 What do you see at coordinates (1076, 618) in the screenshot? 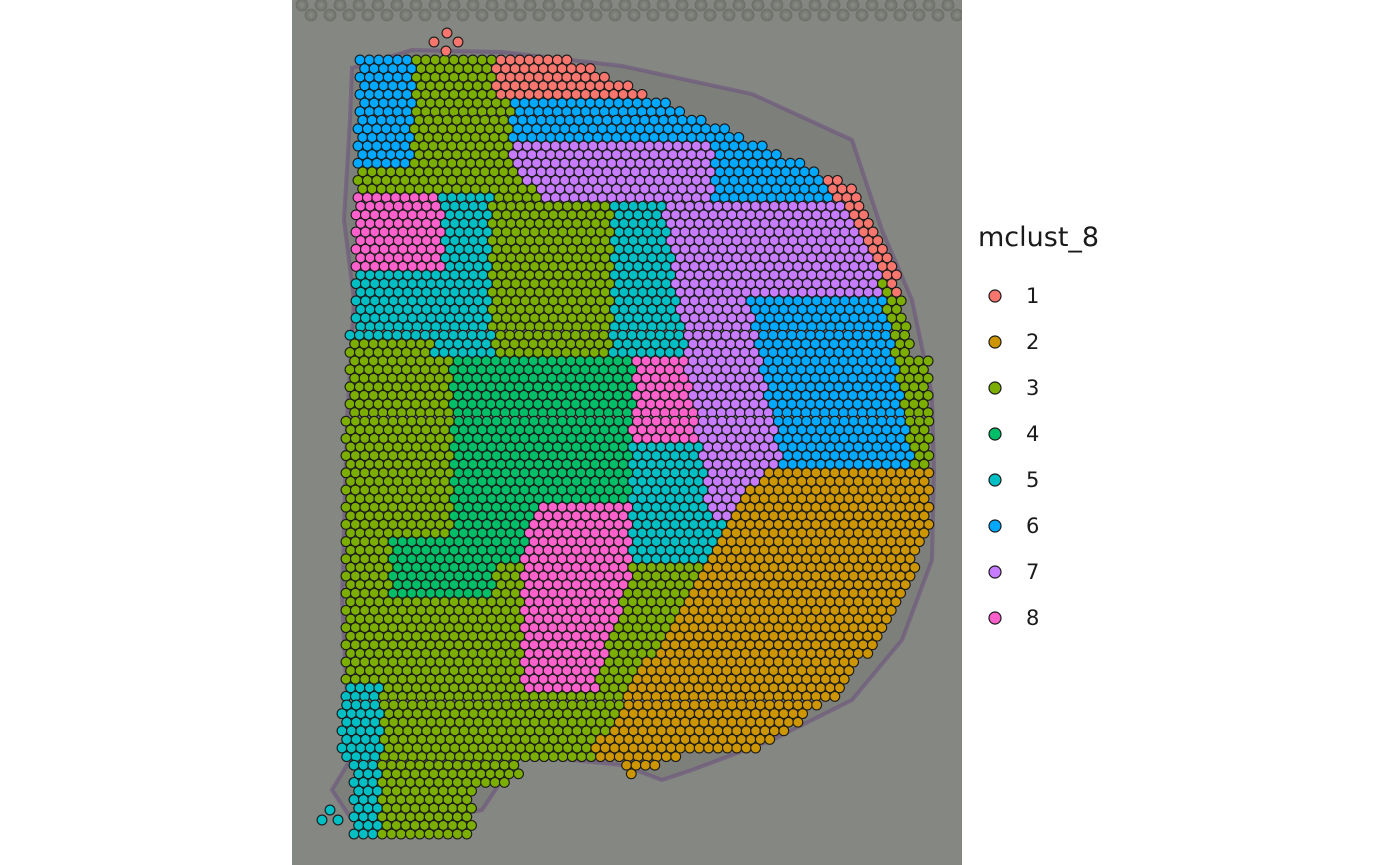
I see `legend-item-8: 8` at bounding box center [1076, 618].